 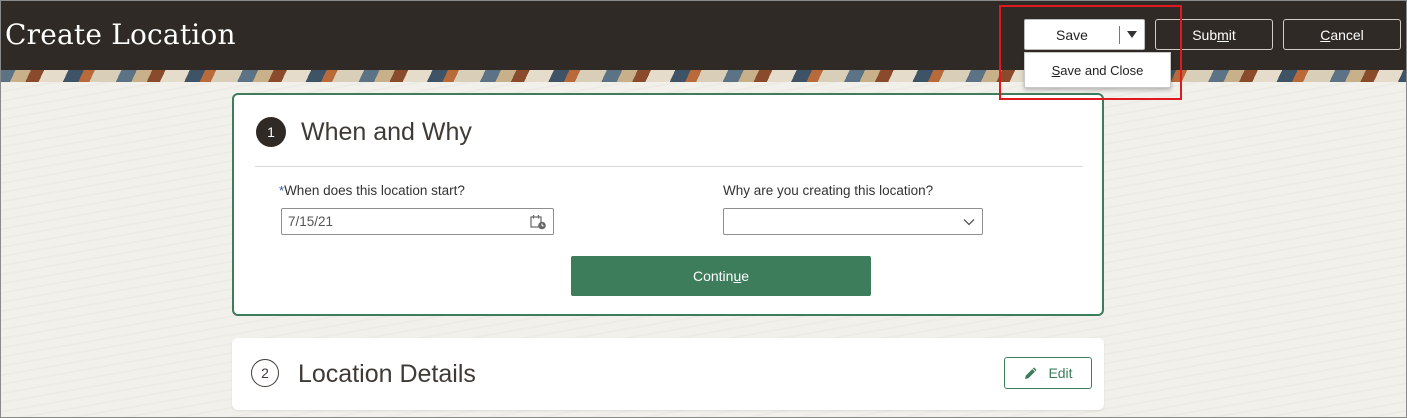 I want to click on start-date-input: 7/15/21, so click(x=417, y=221).